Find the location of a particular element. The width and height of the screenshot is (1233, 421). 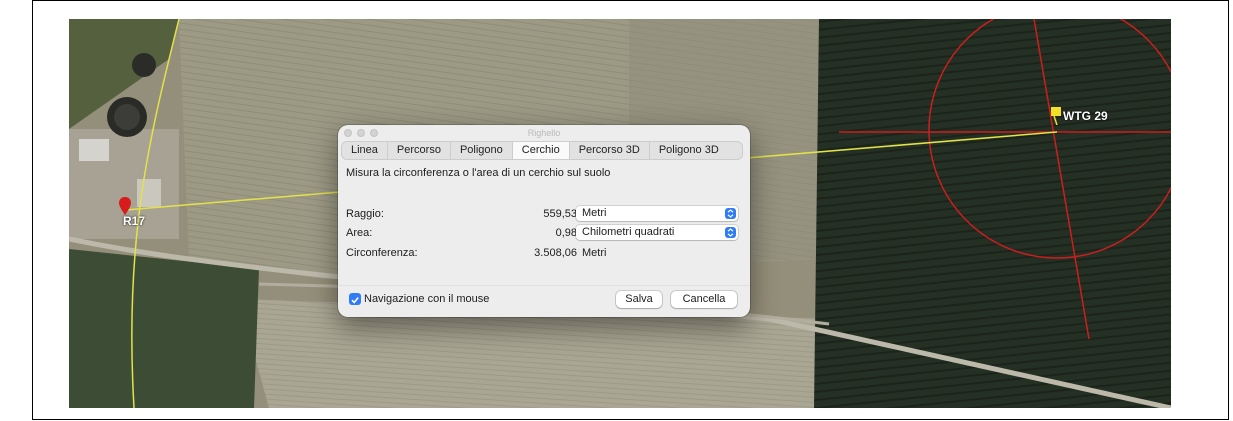

window-title: Righello is located at coordinates (544, 133).